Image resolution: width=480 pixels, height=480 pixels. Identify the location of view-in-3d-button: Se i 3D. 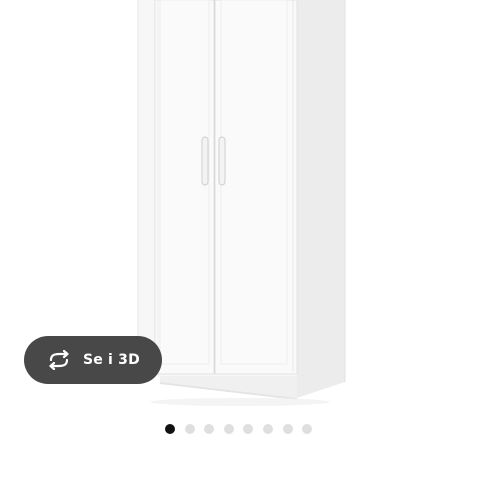
(93, 360).